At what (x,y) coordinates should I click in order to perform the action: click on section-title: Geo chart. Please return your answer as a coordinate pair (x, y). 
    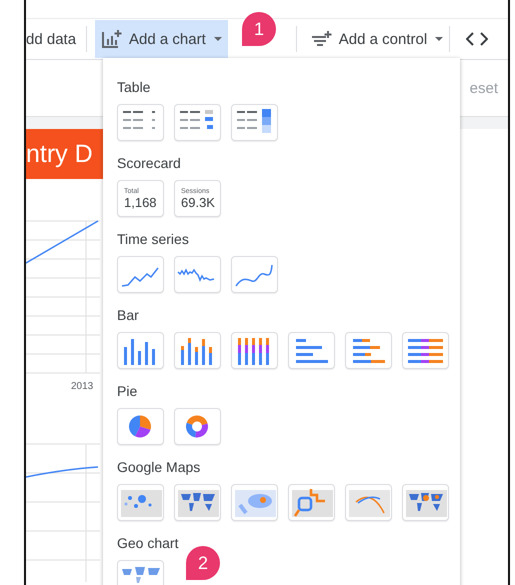
    Looking at the image, I should click on (148, 543).